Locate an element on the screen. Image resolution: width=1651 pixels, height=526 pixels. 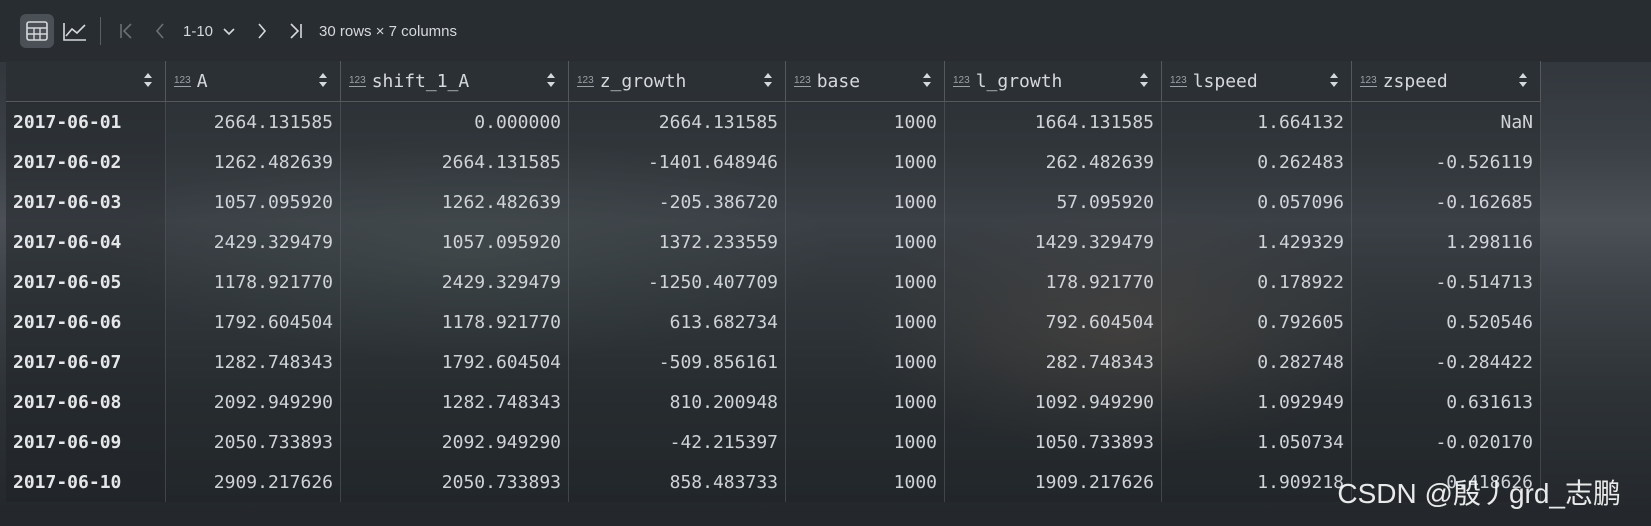
table-cell: 1050.733893 is located at coordinates (1053, 442).